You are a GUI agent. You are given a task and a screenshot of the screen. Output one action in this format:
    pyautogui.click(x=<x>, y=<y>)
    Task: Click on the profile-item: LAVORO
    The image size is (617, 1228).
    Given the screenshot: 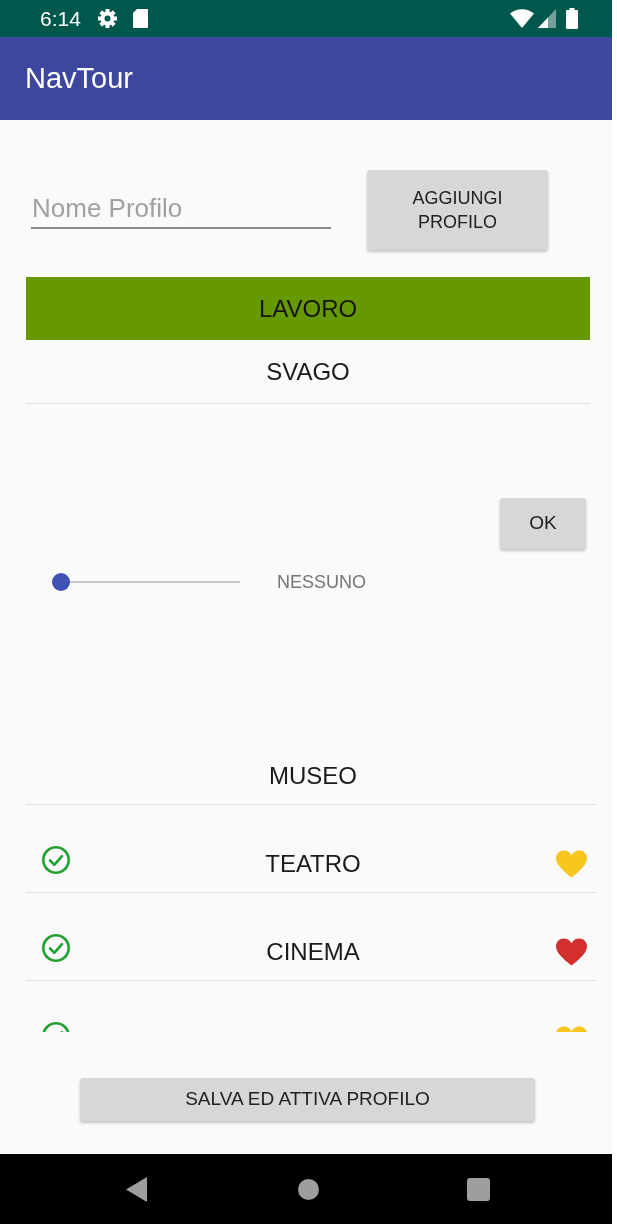 What is the action you would take?
    pyautogui.click(x=308, y=308)
    